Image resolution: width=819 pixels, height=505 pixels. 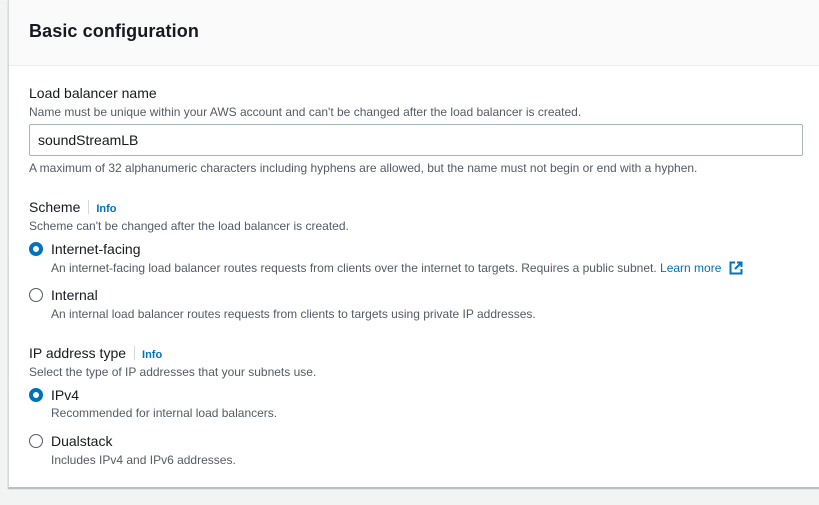 What do you see at coordinates (96, 249) in the screenshot?
I see `internet-facing-label: Internet-facing` at bounding box center [96, 249].